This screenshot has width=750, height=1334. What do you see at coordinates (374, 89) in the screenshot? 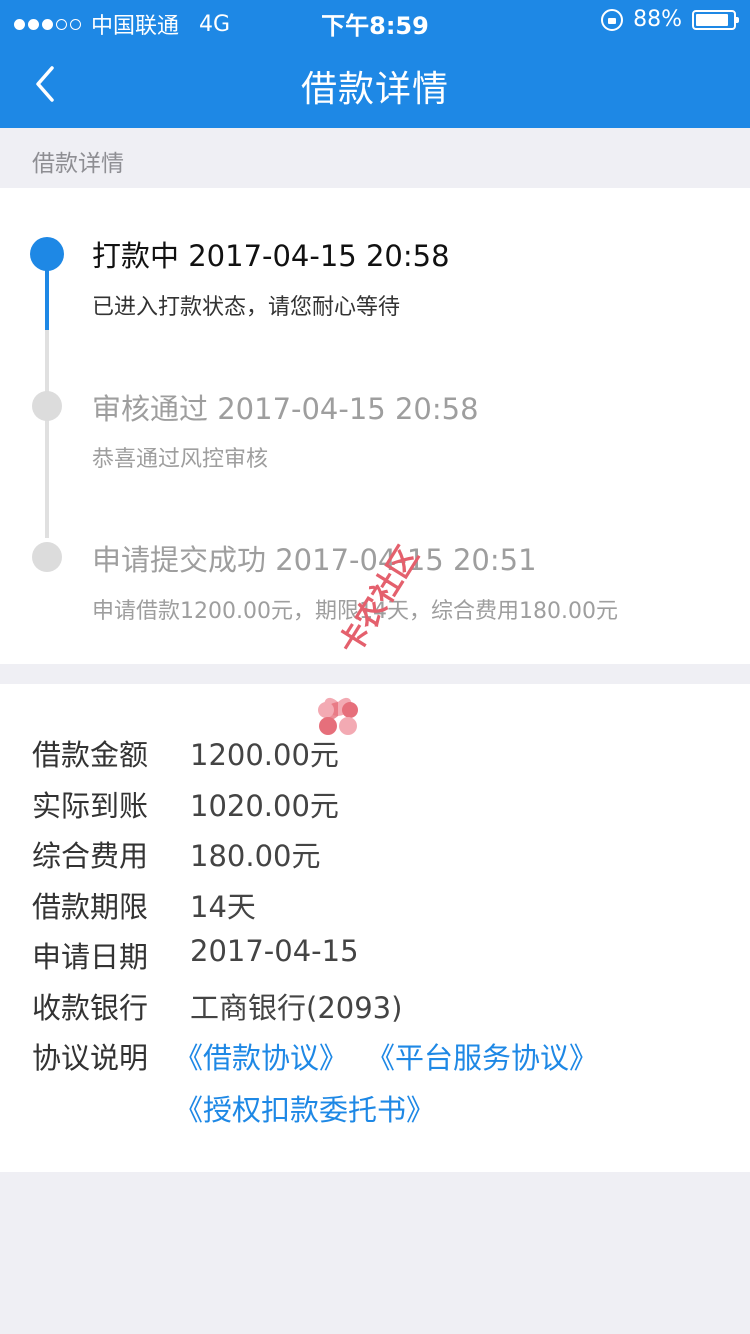
I see `page-title: 借款详情` at bounding box center [374, 89].